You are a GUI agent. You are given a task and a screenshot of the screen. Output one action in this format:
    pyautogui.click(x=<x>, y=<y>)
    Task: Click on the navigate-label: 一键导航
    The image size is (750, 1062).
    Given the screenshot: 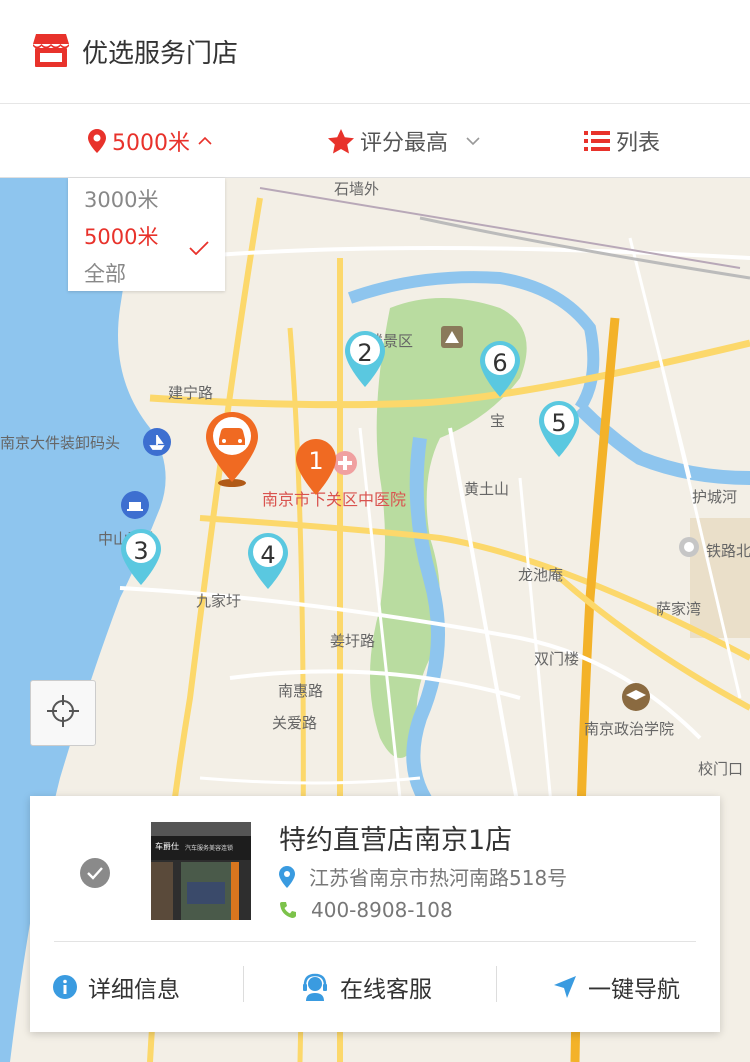 What is the action you would take?
    pyautogui.click(x=634, y=990)
    